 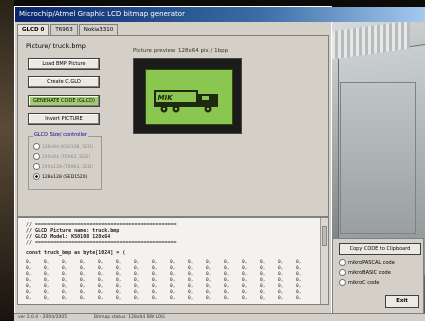 What do you see at coordinates (380, 249) in the screenshot?
I see `copy-code-button: Copy CODE to Clipboard` at bounding box center [380, 249].